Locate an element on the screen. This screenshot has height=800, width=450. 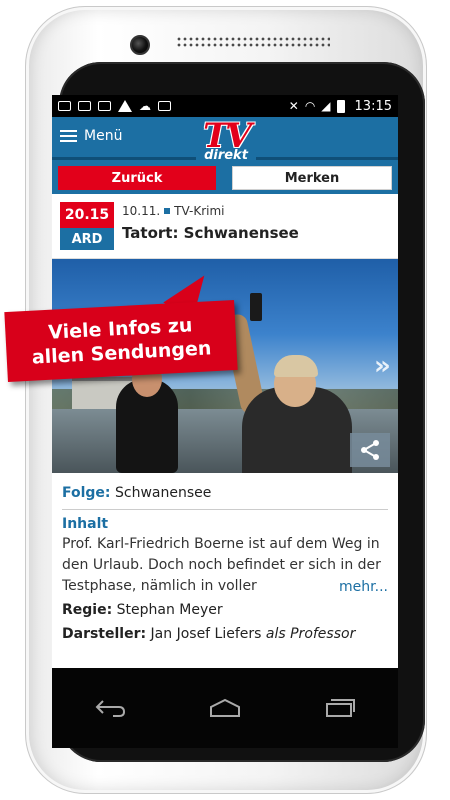
status-bar: ☁ ✕ ◠ ◢ 13:15 is located at coordinates (225, 106).